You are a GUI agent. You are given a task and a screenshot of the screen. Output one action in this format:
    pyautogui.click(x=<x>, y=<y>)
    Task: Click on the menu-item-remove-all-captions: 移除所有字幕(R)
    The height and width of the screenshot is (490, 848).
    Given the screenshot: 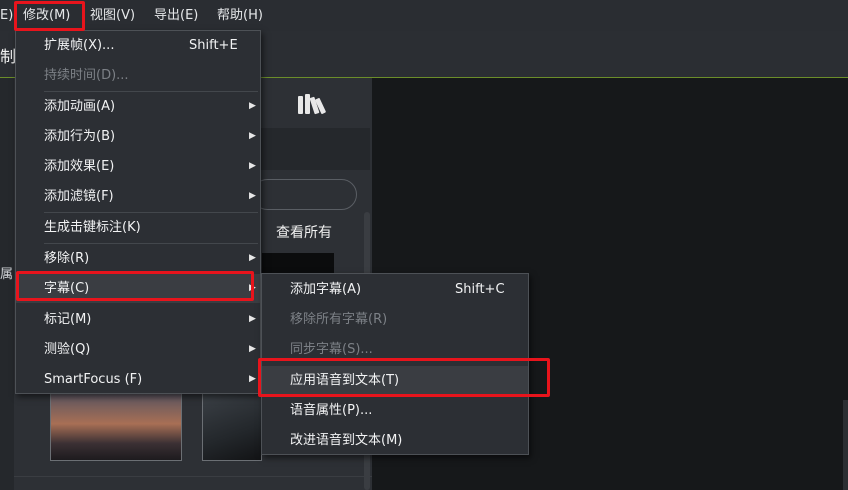 What is the action you would take?
    pyautogui.click(x=395, y=319)
    